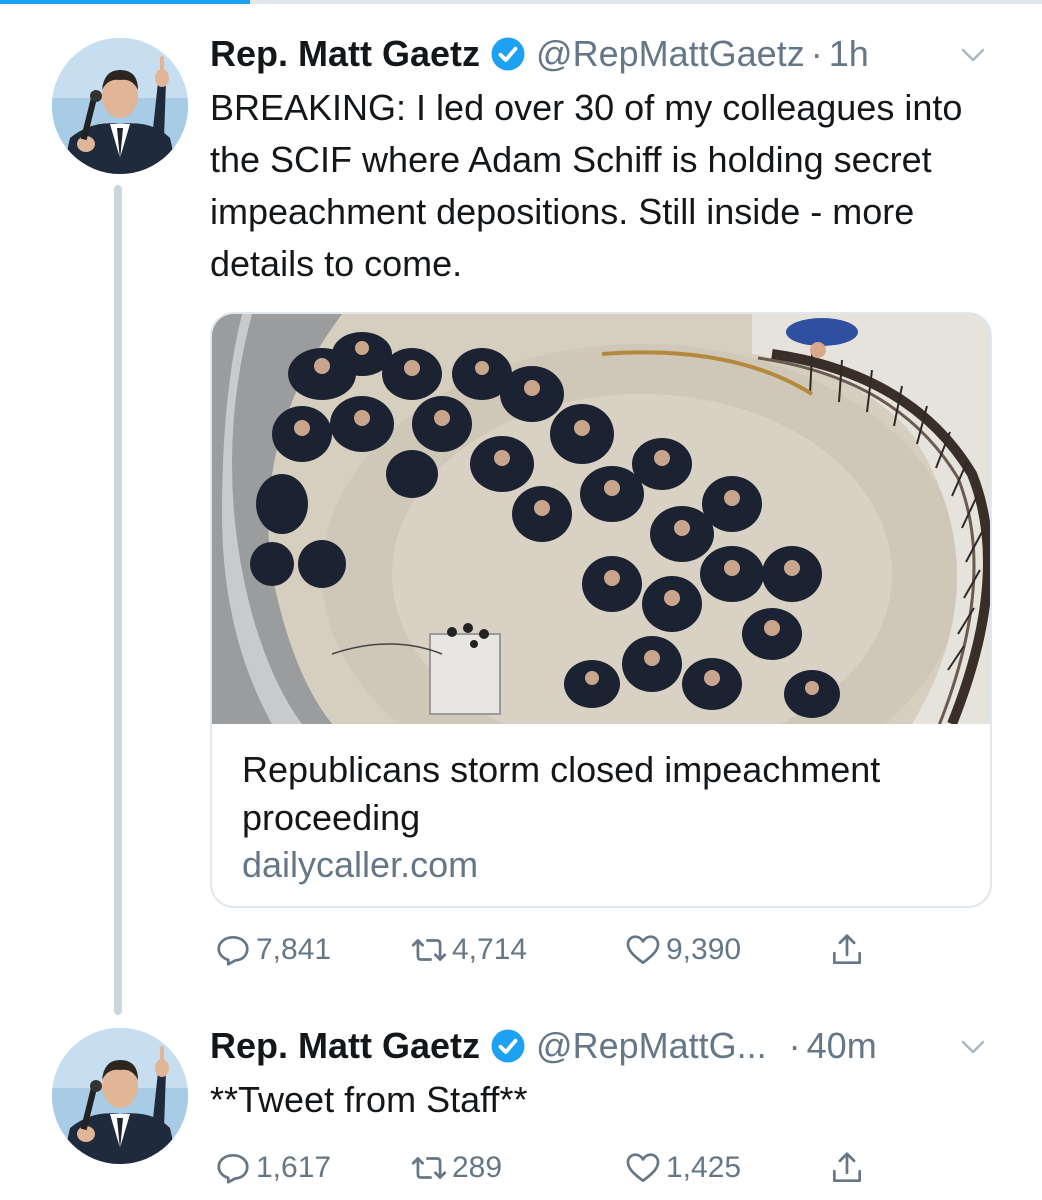 The image size is (1042, 1200). I want to click on like-count: 1,425, so click(704, 1167).